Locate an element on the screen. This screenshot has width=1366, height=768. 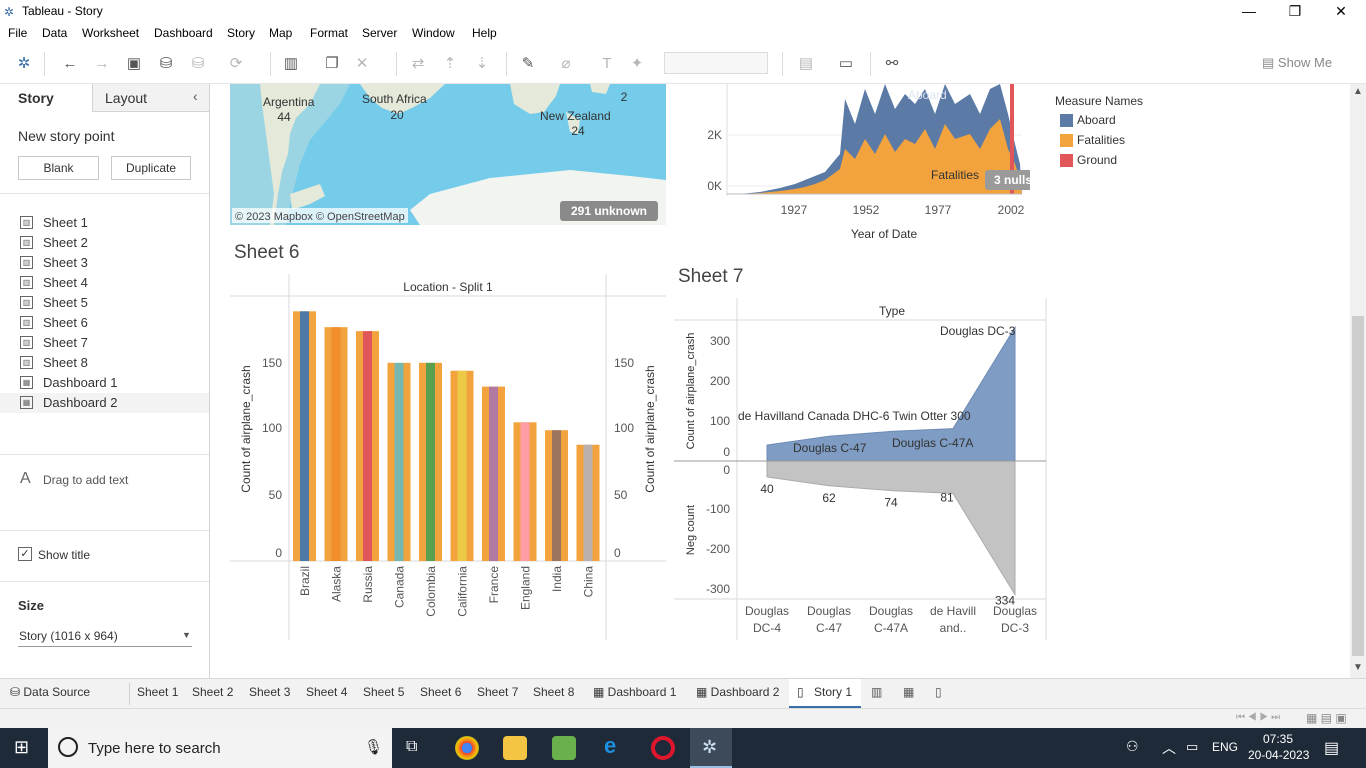
language-indicator: ENG is located at coordinates (1225, 747).